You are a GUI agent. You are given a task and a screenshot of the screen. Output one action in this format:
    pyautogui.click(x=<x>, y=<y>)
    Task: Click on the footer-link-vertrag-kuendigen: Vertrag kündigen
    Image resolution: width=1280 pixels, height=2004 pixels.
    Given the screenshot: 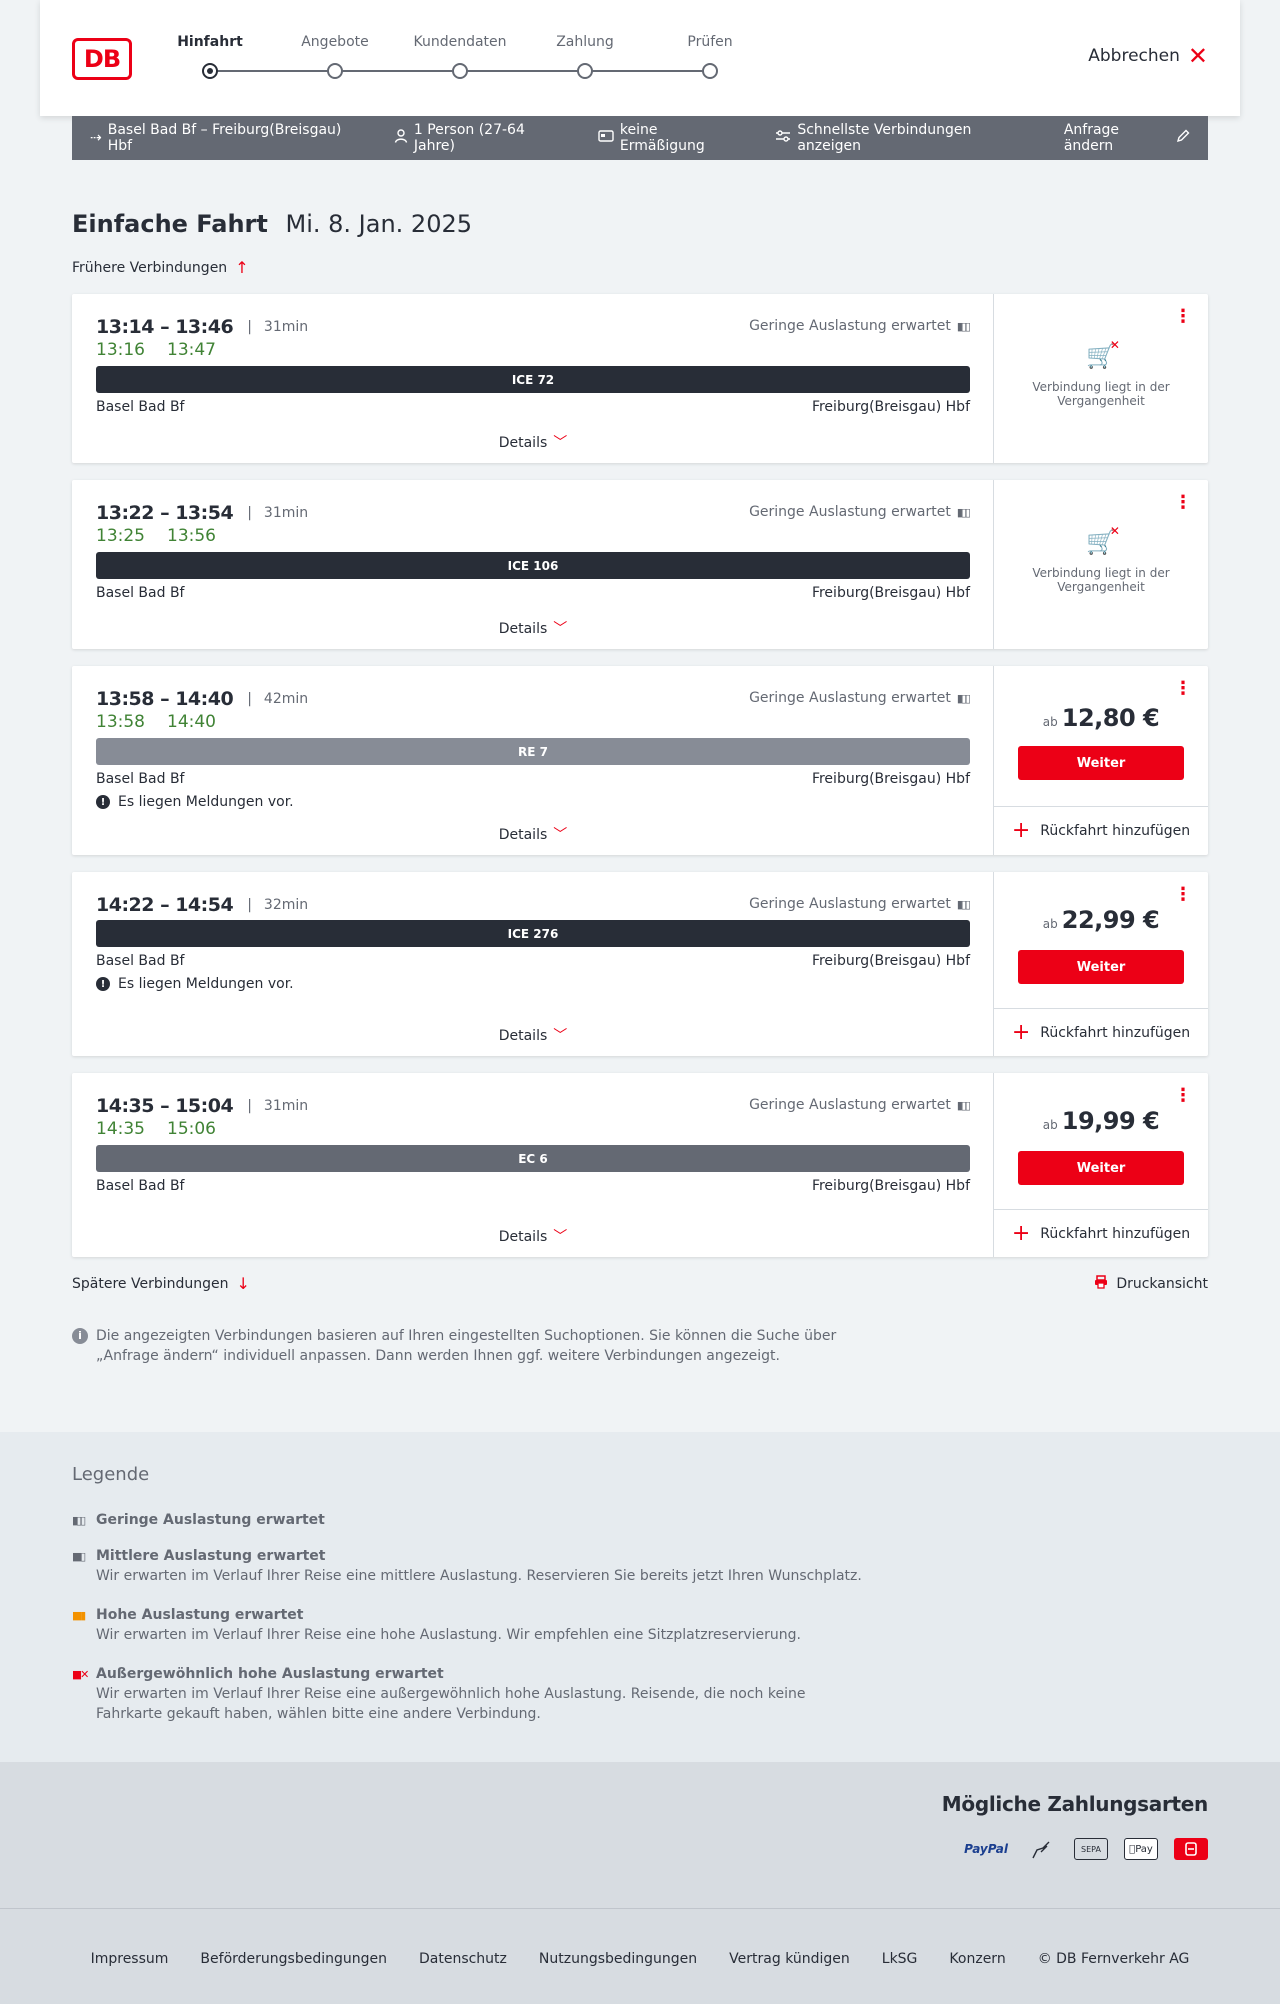 What is the action you would take?
    pyautogui.click(x=789, y=1959)
    